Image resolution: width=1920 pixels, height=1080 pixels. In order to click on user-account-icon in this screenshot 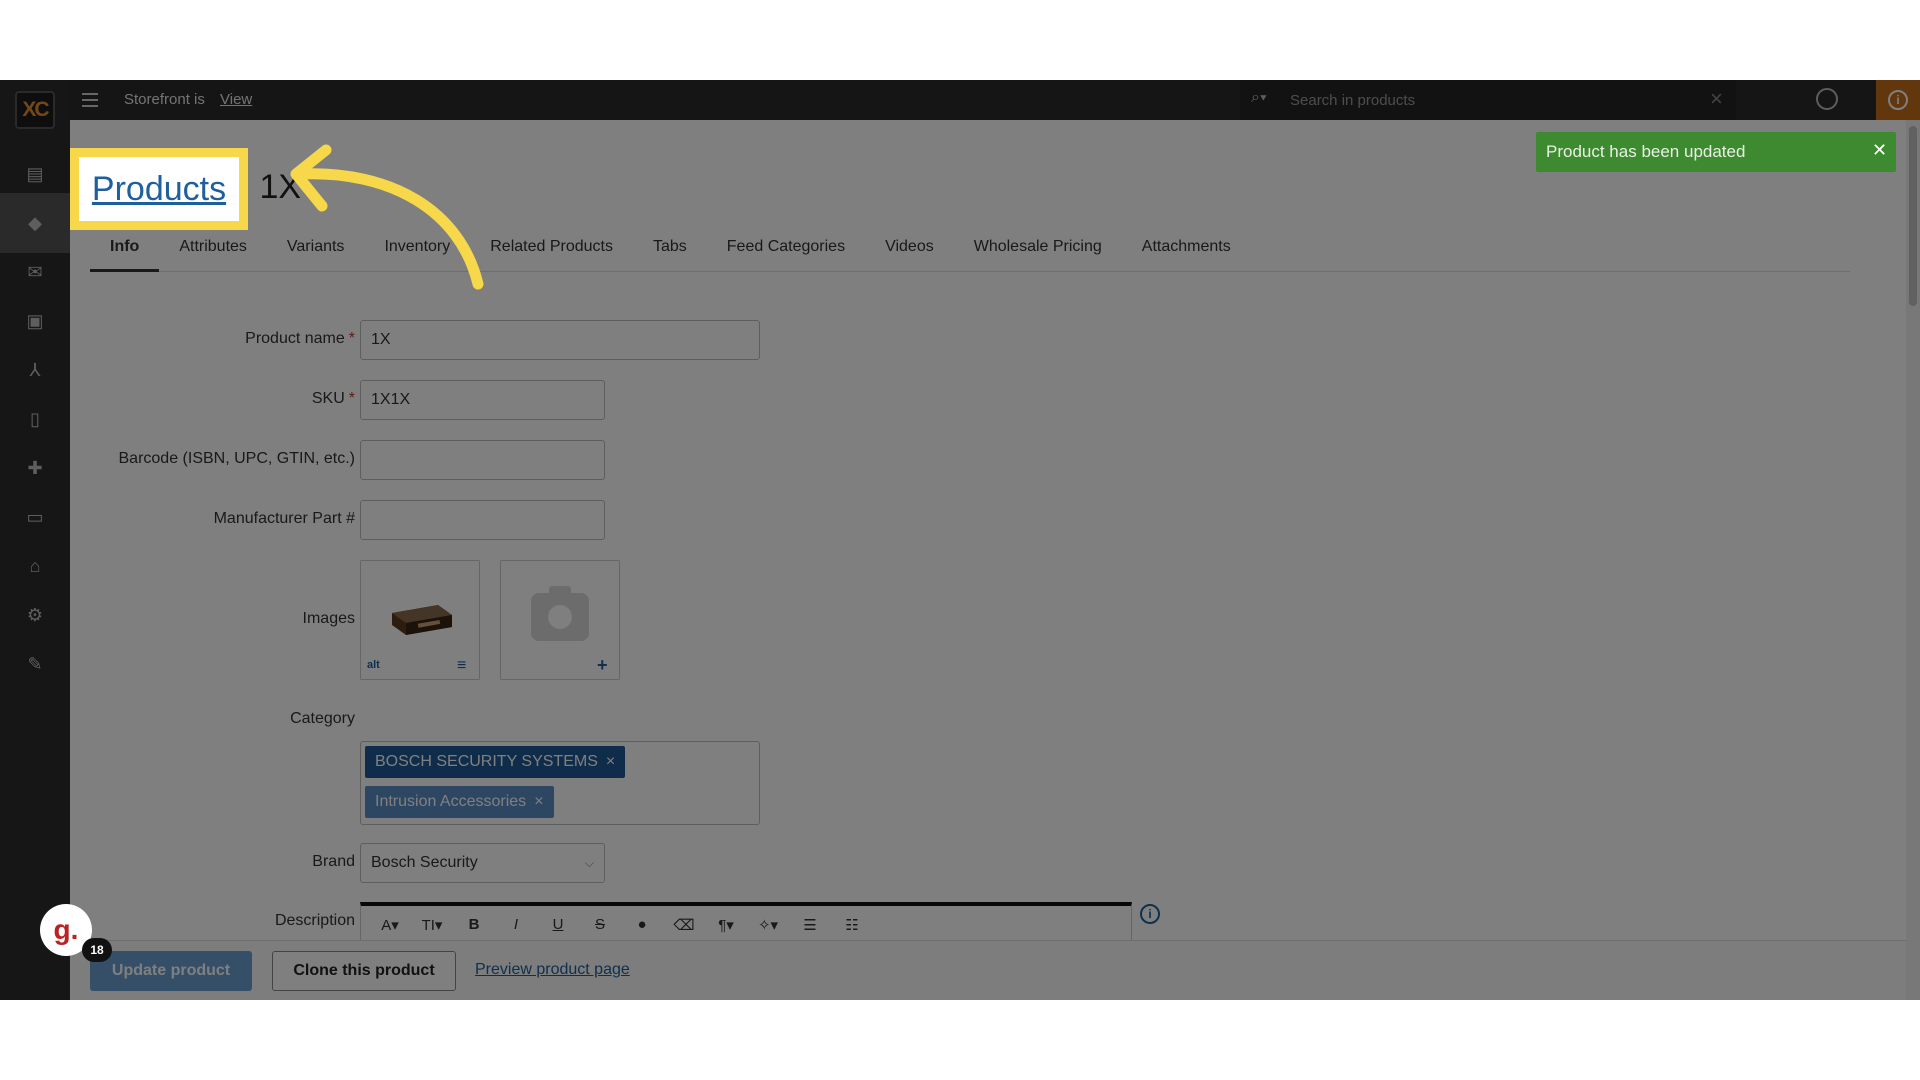, I will do `click(1827, 99)`.